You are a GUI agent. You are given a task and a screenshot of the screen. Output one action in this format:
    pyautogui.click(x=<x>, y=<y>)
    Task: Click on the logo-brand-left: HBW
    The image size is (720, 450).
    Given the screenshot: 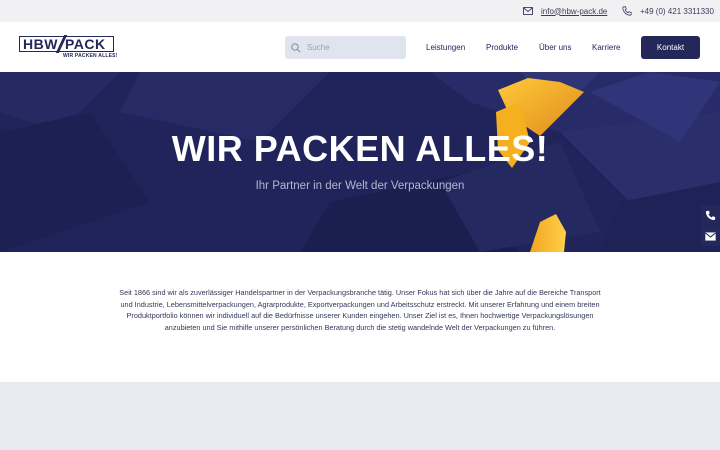 What is the action you would take?
    pyautogui.click(x=40, y=44)
    